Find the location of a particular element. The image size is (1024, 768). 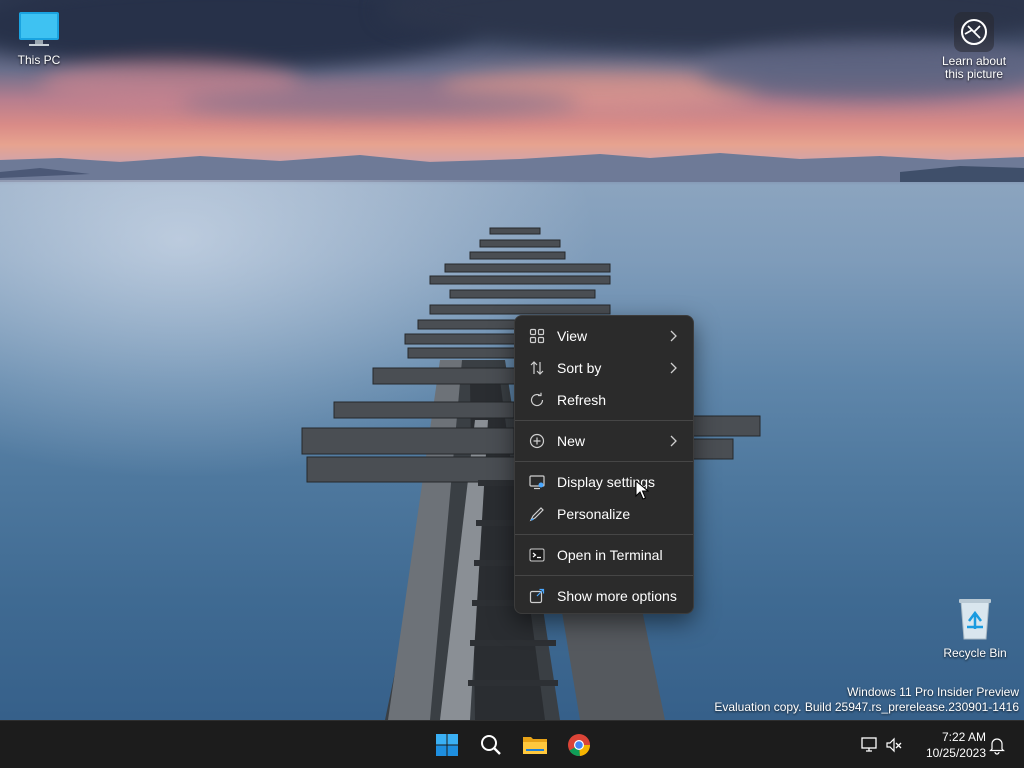

mouse-cursor-icon is located at coordinates (642, 490).